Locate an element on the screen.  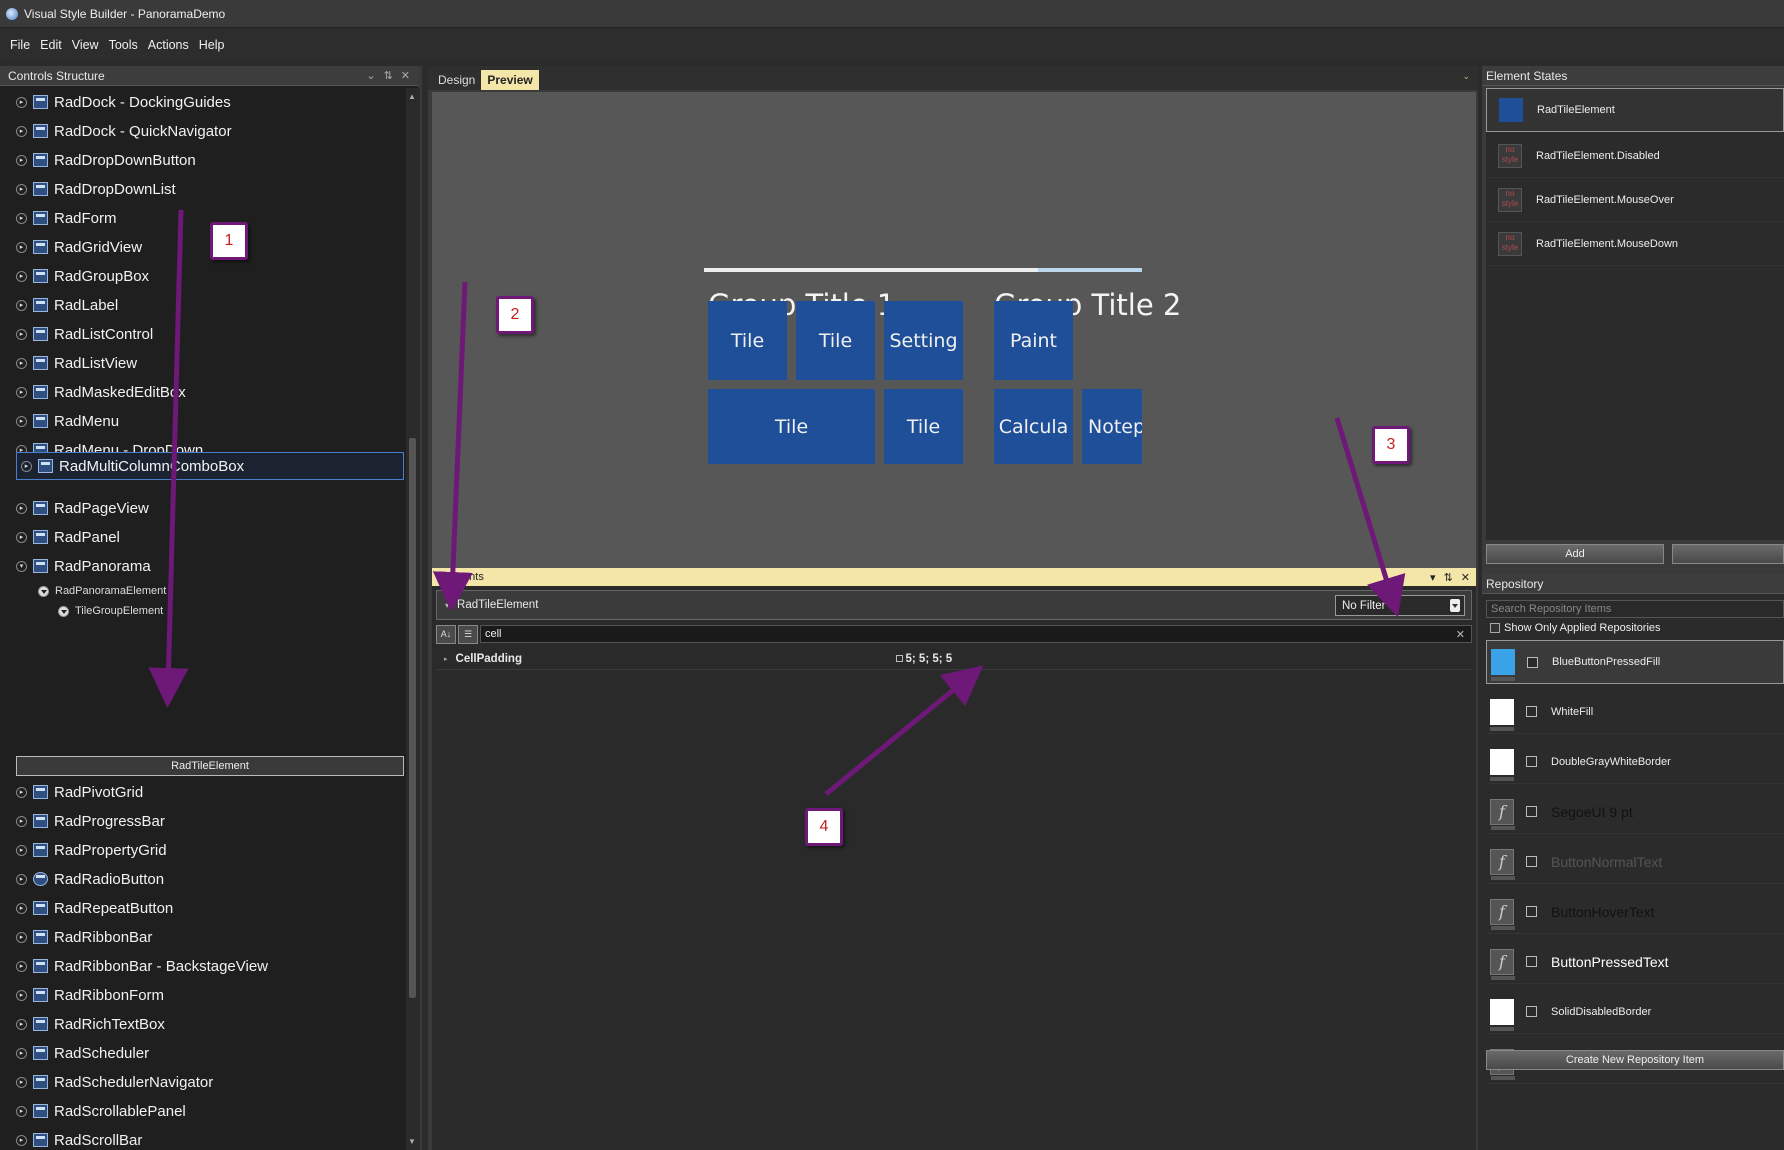
menu-help: Help is located at coordinates (212, 45).